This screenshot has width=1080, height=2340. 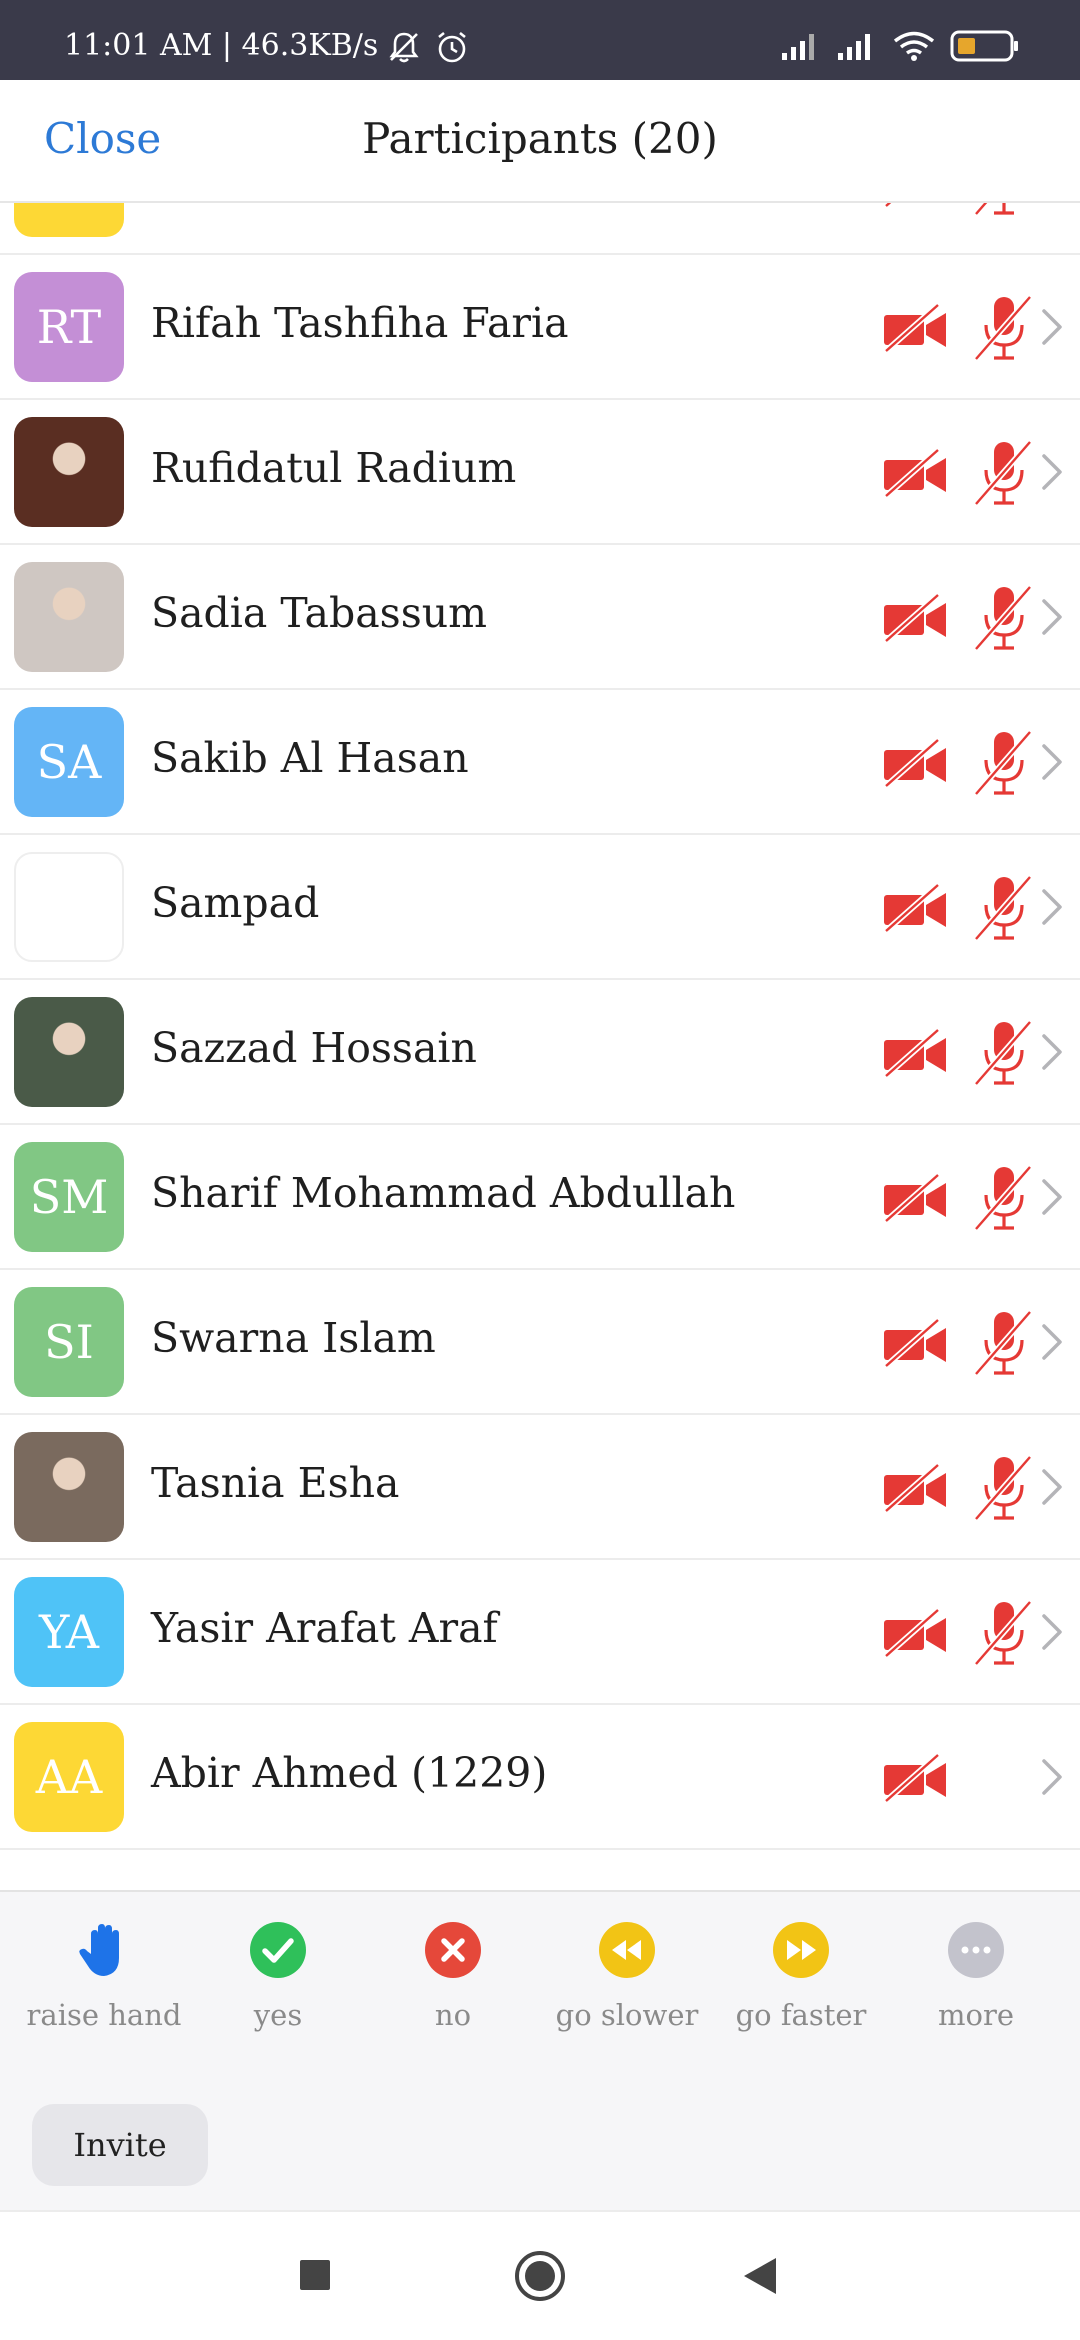 What do you see at coordinates (453, 1950) in the screenshot?
I see `close-icon` at bounding box center [453, 1950].